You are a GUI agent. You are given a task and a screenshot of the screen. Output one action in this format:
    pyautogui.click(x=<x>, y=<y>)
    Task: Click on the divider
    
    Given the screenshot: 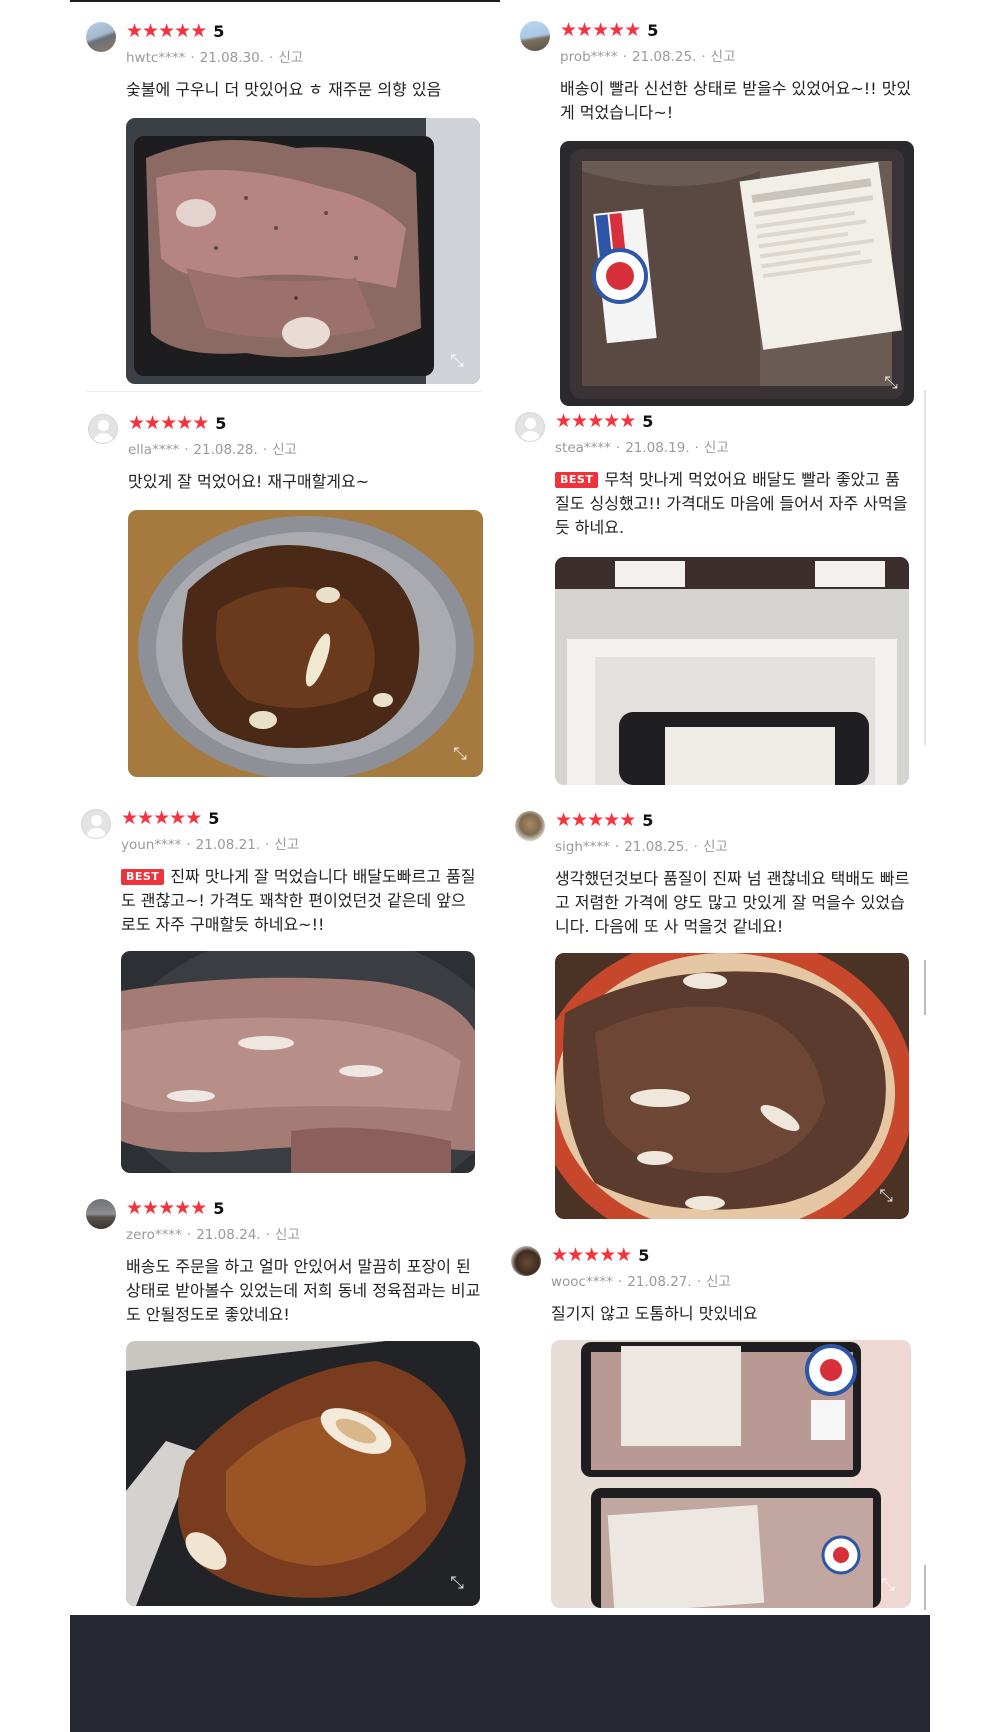 What is the action you would take?
    pyautogui.click(x=284, y=391)
    